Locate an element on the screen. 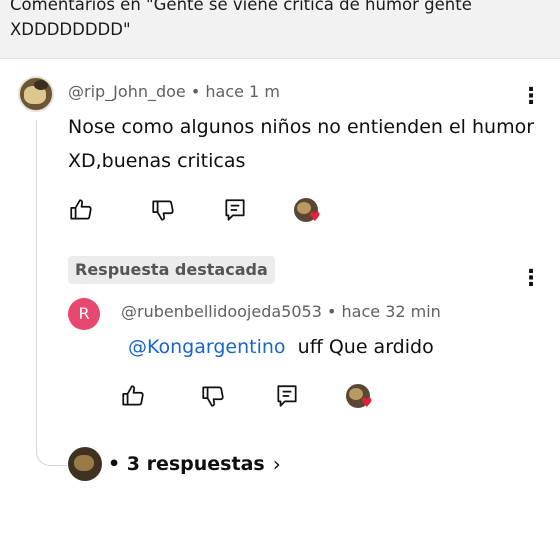  reply-meta: @rubenbellidoojeda5053 • hace 32 min is located at coordinates (281, 311).